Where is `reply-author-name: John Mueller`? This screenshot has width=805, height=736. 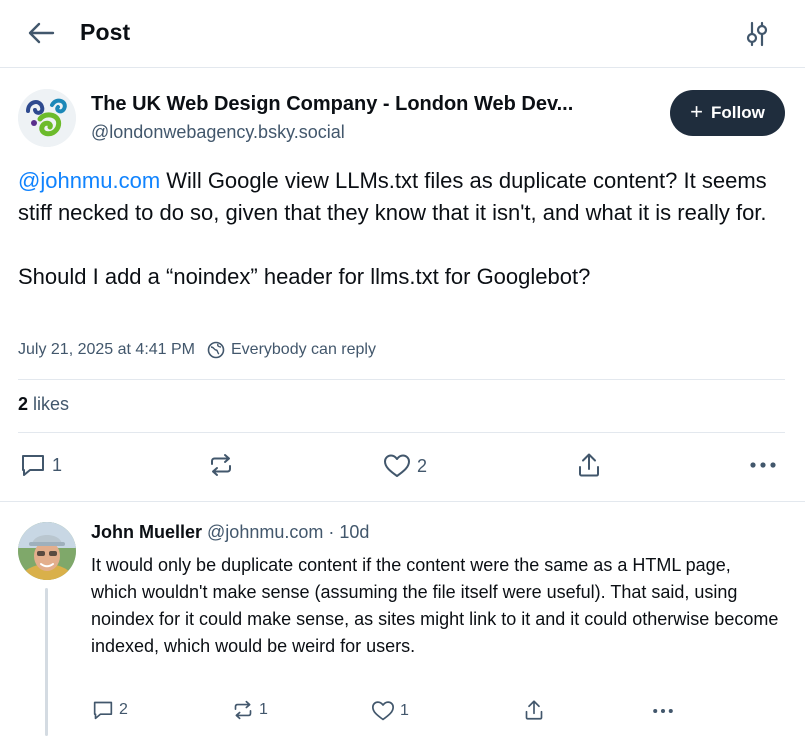 reply-author-name: John Mueller is located at coordinates (146, 532).